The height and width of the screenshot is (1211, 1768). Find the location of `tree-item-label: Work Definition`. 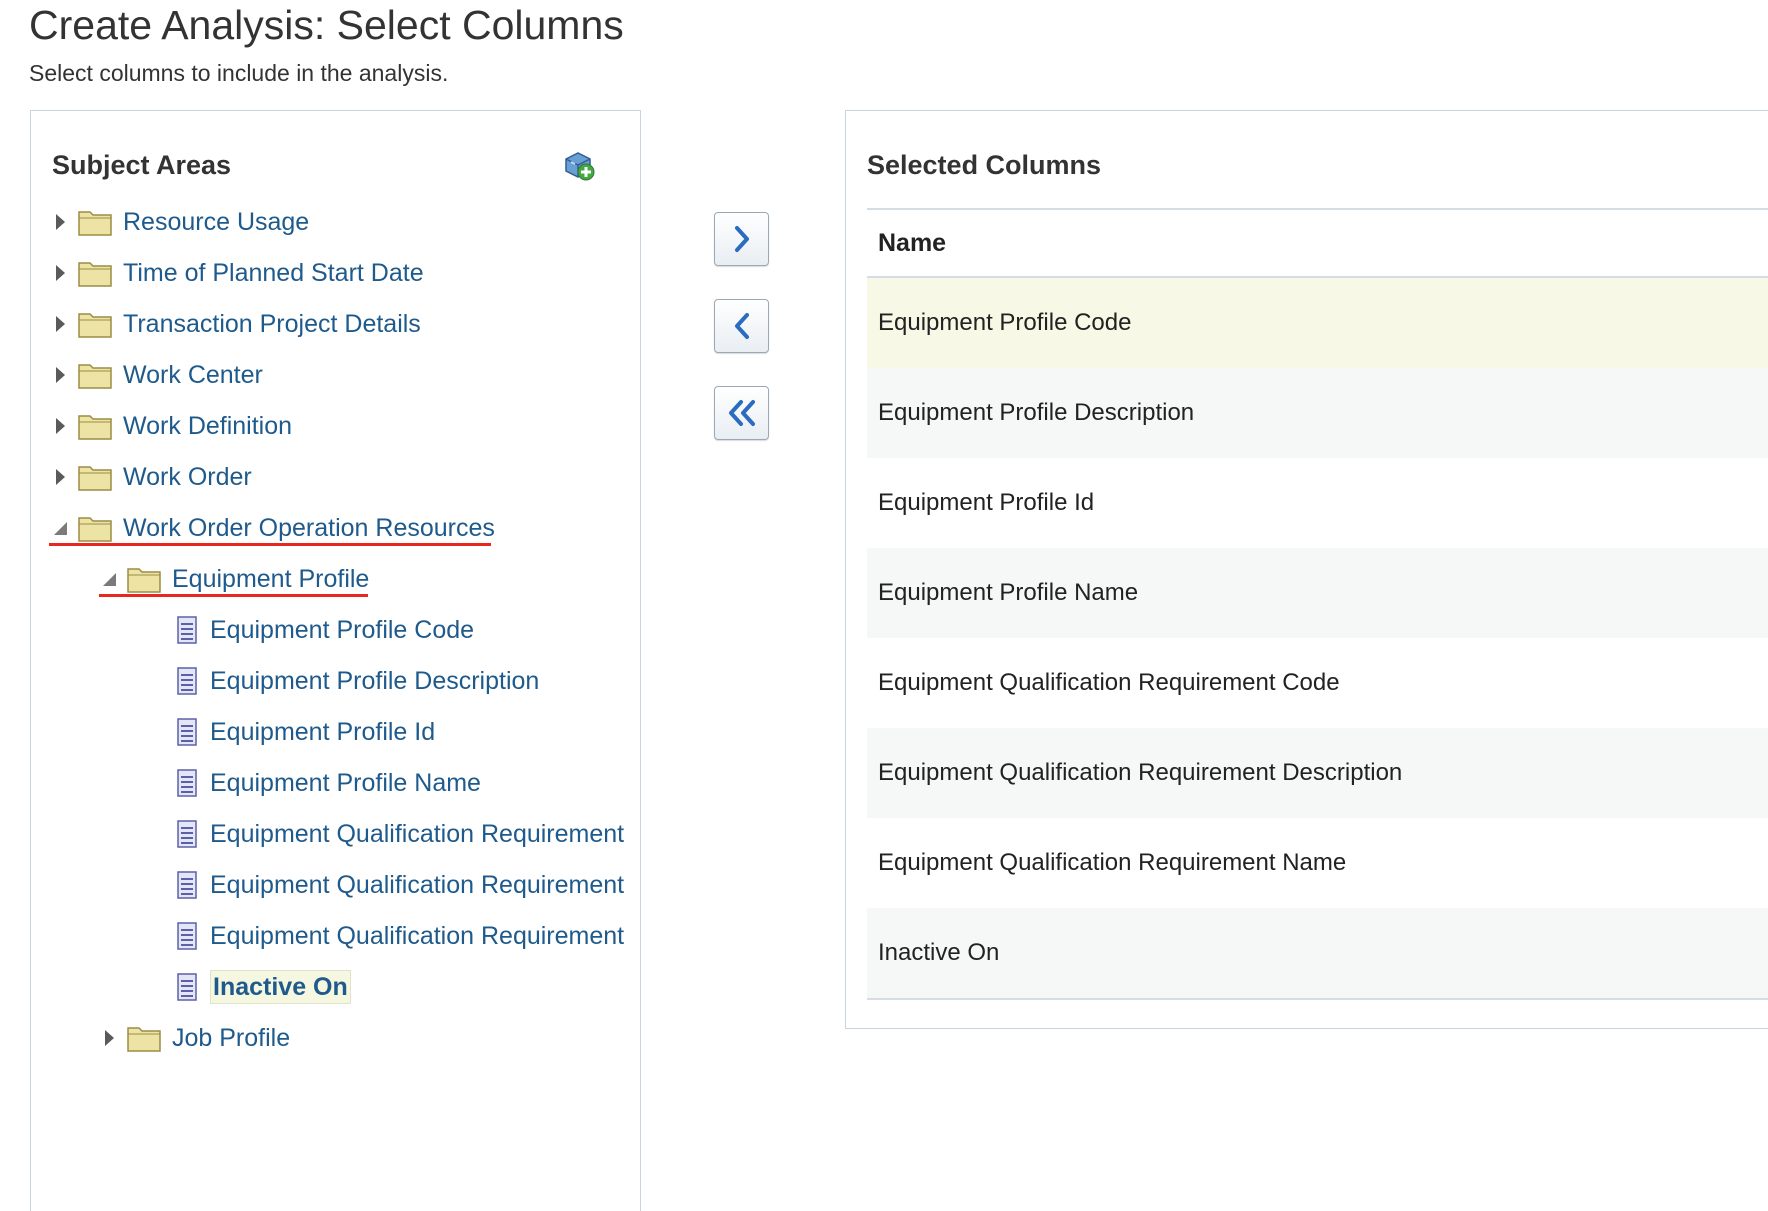

tree-item-label: Work Definition is located at coordinates (207, 426).